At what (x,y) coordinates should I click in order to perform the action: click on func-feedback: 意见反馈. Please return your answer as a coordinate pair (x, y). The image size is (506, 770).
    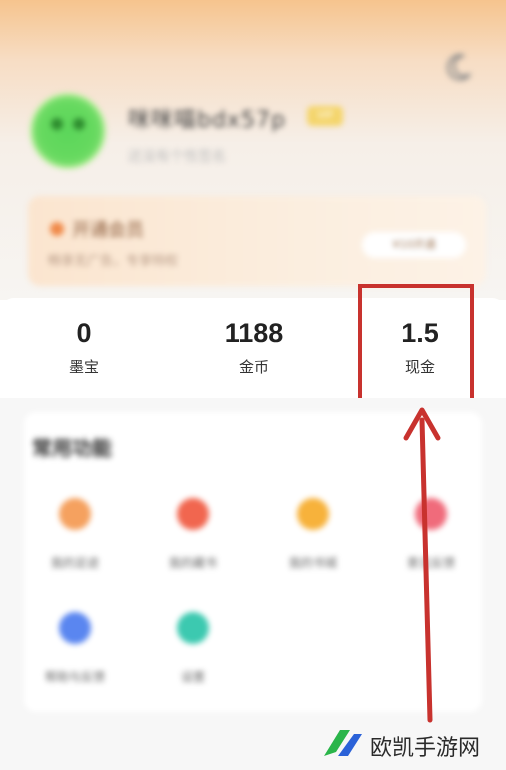
    Looking at the image, I should click on (431, 543).